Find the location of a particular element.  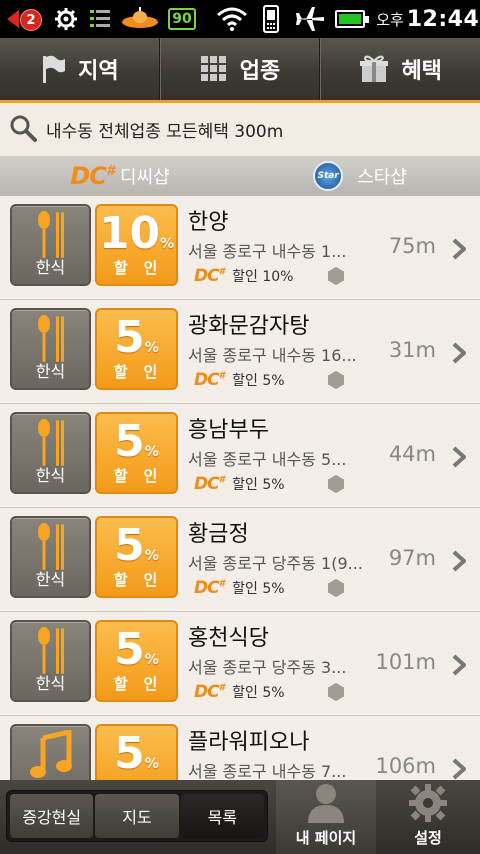

discount-badge: 10% 할인 is located at coordinates (136, 245).